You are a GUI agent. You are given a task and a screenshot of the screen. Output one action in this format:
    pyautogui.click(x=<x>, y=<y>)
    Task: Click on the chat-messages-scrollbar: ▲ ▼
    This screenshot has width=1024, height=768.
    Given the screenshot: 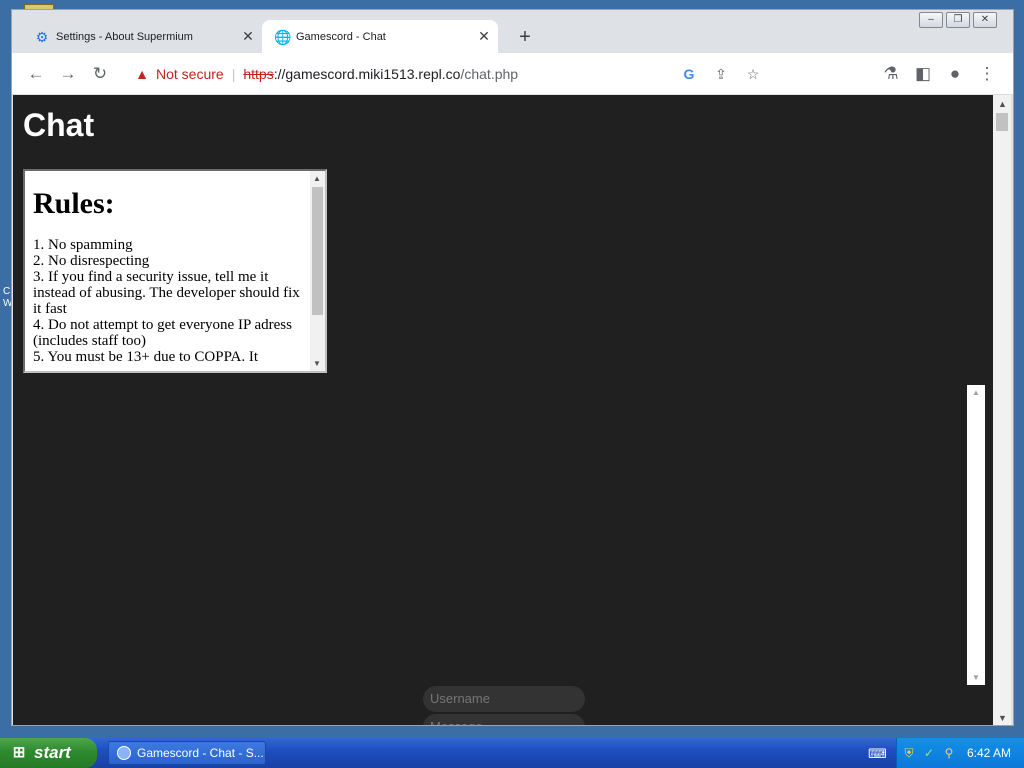 What is the action you would take?
    pyautogui.click(x=976, y=535)
    